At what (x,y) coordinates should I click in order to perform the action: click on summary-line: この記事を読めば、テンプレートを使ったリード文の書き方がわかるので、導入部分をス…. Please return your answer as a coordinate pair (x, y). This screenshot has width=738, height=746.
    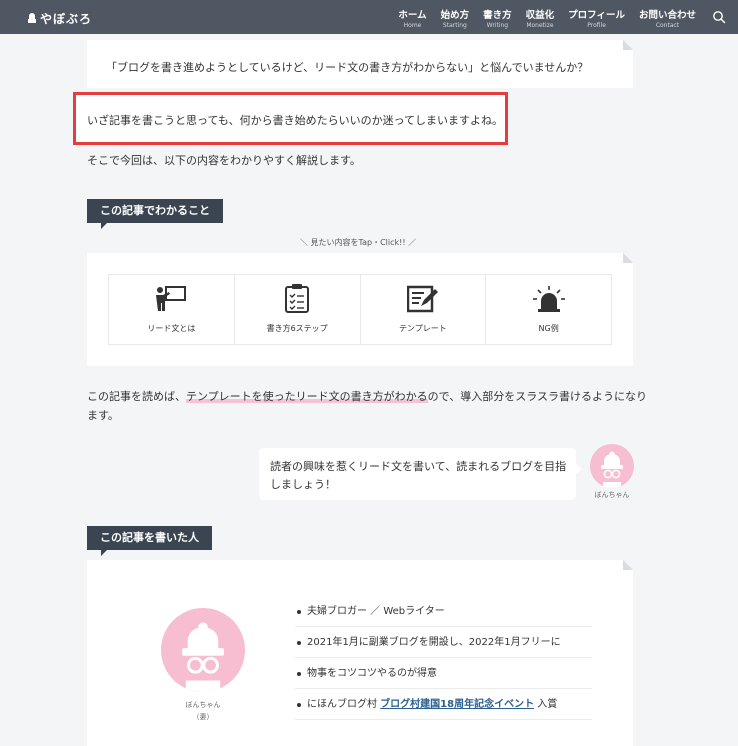
    Looking at the image, I should click on (367, 396).